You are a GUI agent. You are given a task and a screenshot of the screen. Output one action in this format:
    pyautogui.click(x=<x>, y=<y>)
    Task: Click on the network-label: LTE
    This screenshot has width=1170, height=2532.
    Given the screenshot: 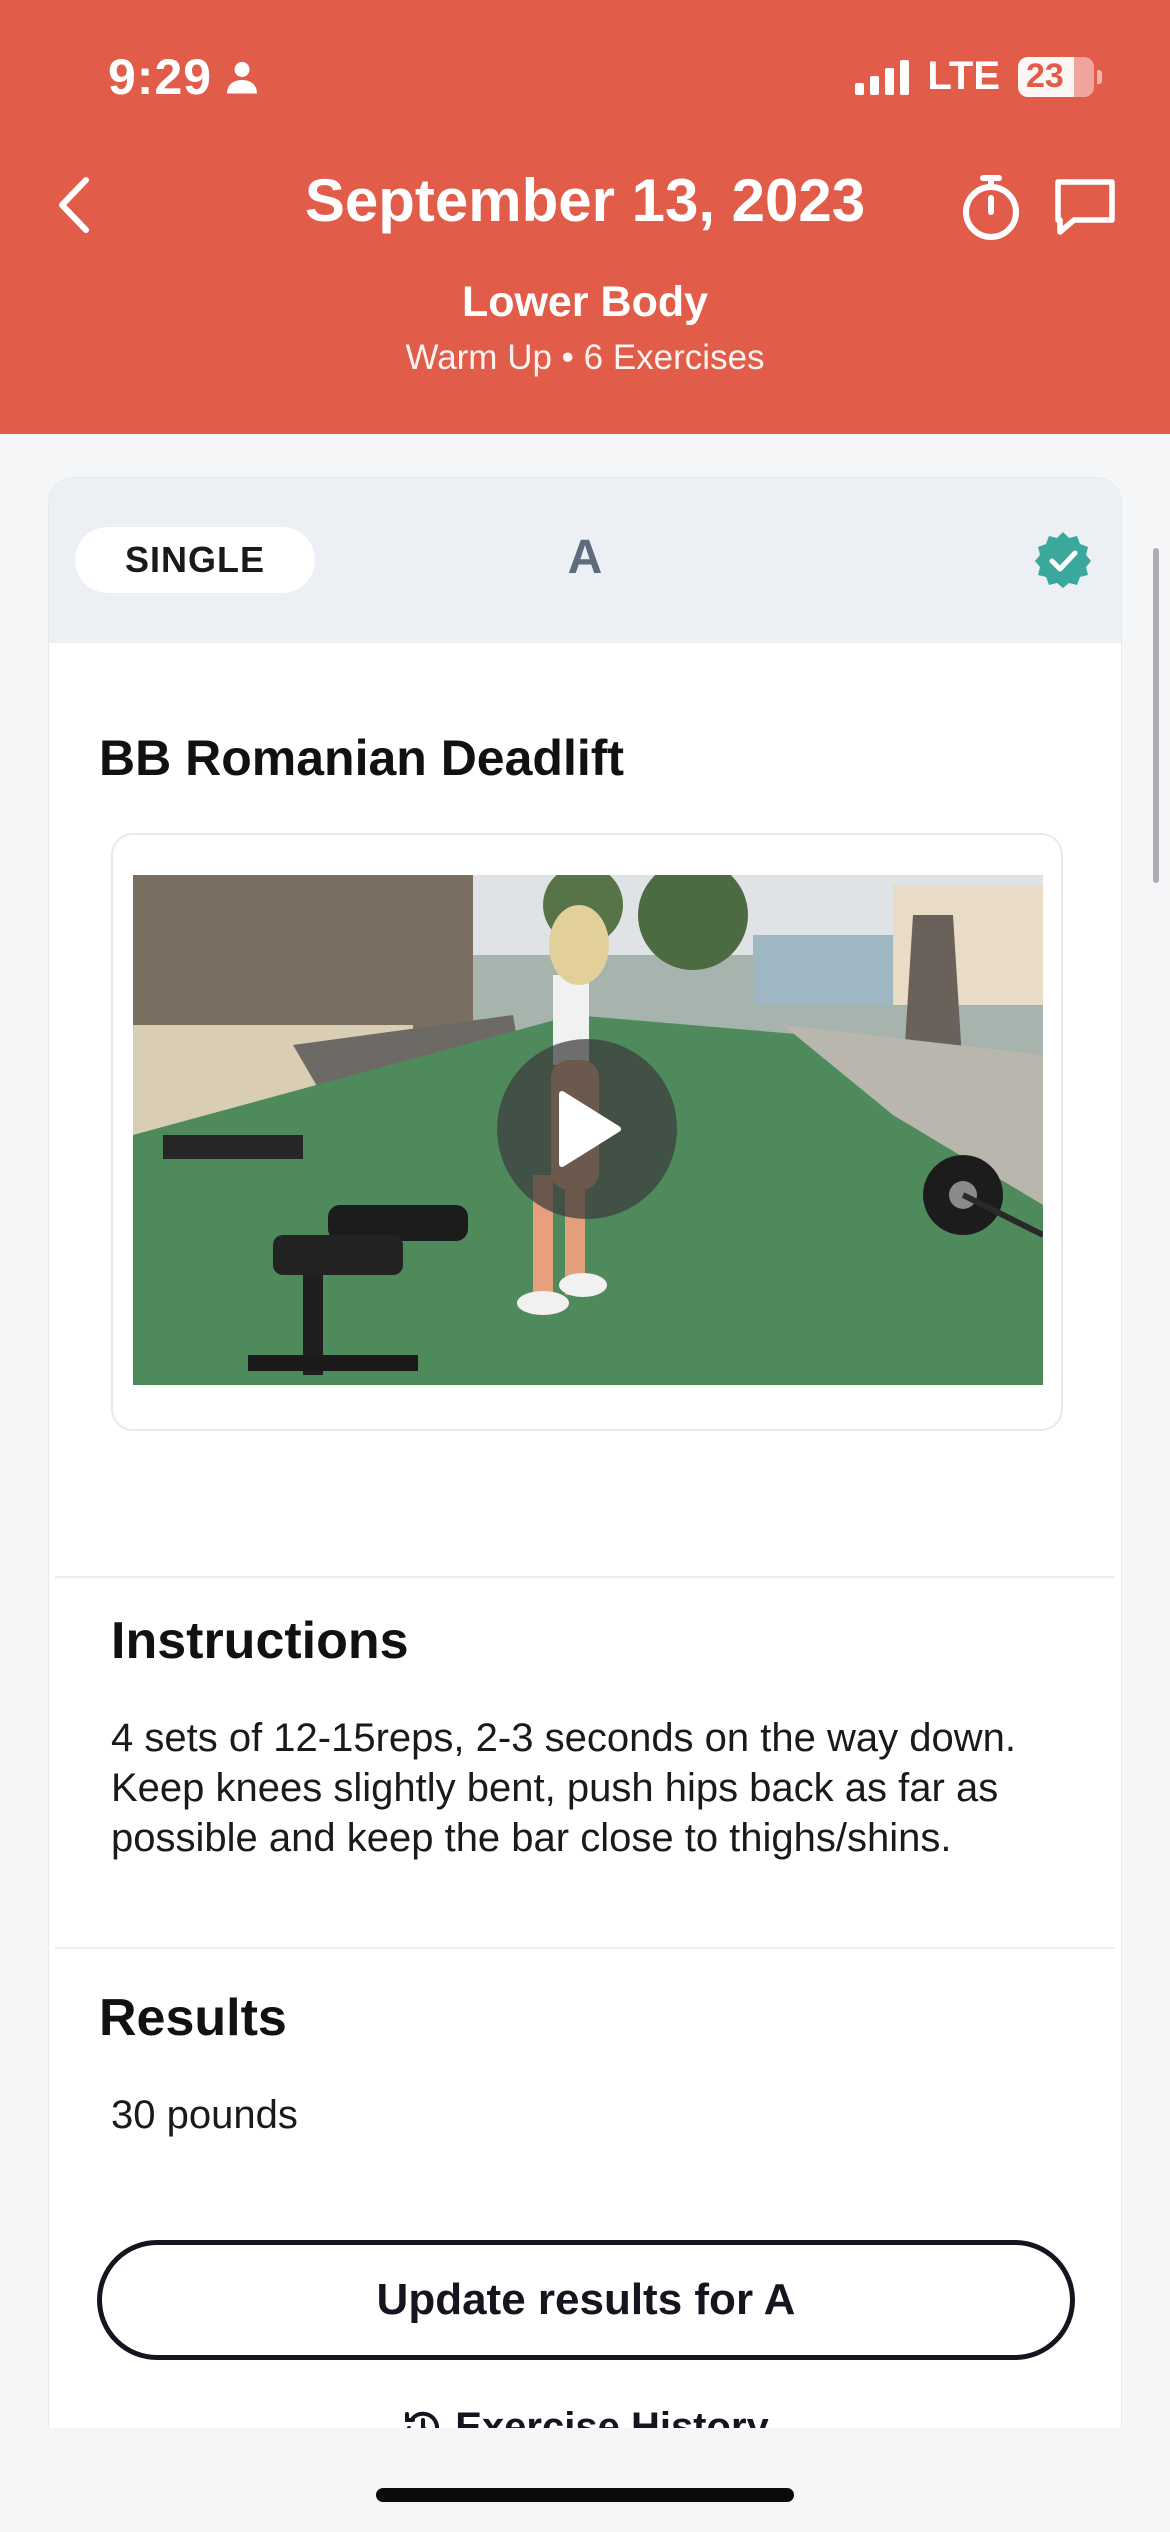 What is the action you would take?
    pyautogui.click(x=963, y=76)
    